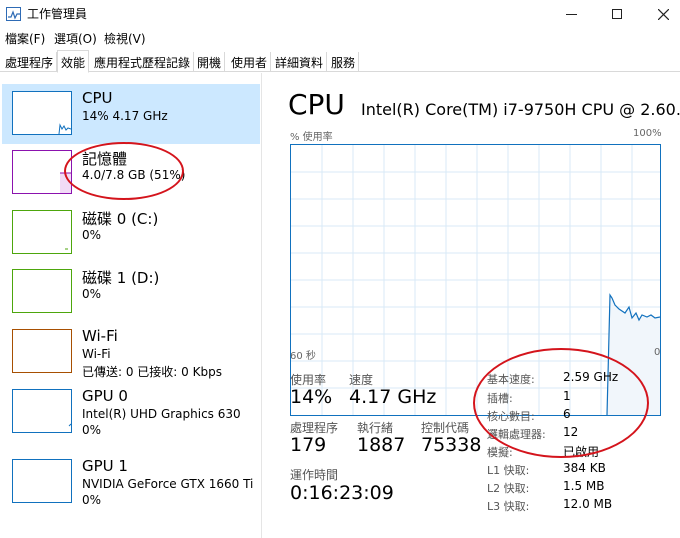 Image resolution: width=680 pixels, height=538 pixels. Describe the element at coordinates (210, 62) in the screenshot. I see `tab-startup: 開機` at that location.